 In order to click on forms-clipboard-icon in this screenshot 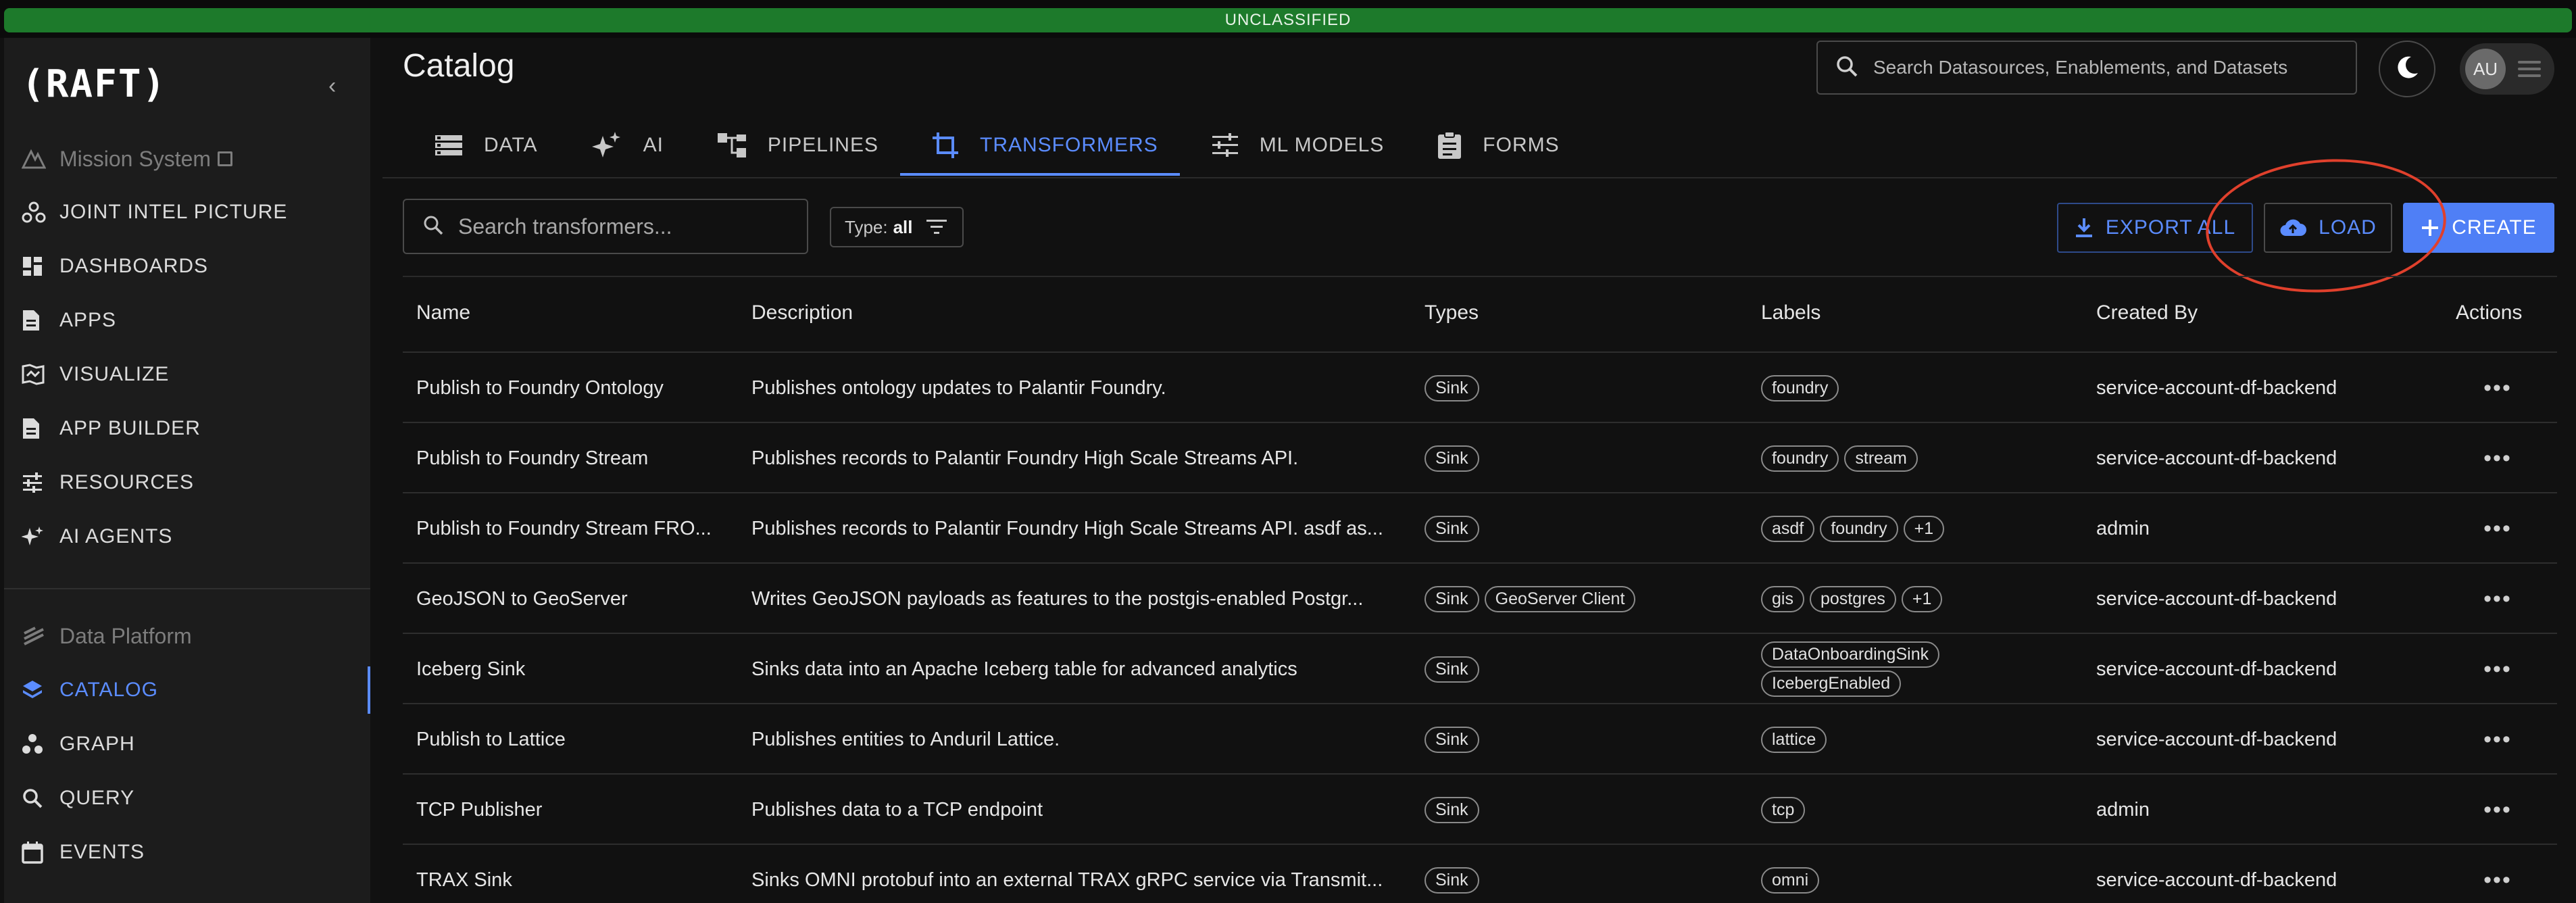, I will do `click(1450, 145)`.